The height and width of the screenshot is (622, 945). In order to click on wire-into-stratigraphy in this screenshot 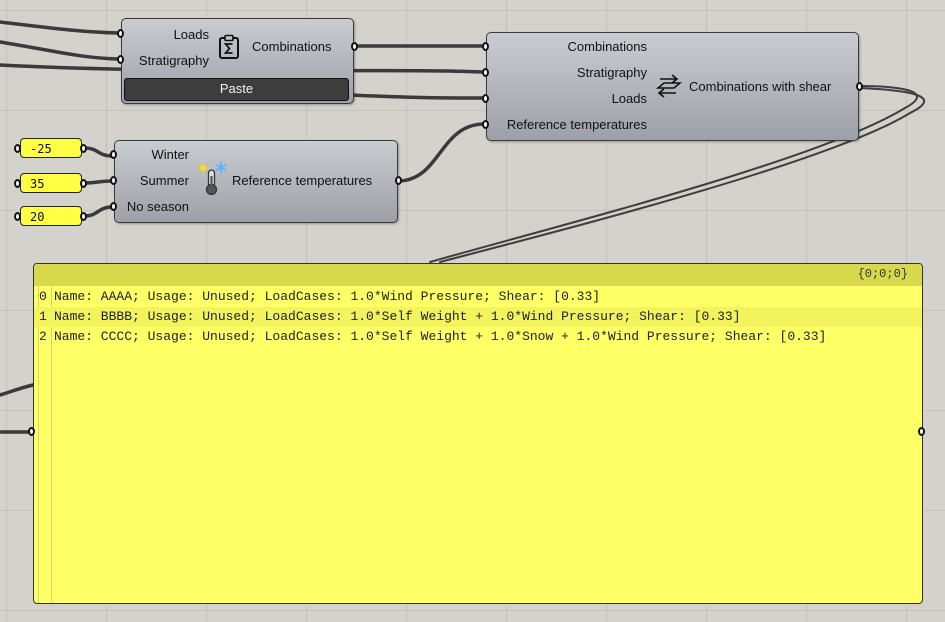, I will do `click(60, 50)`.